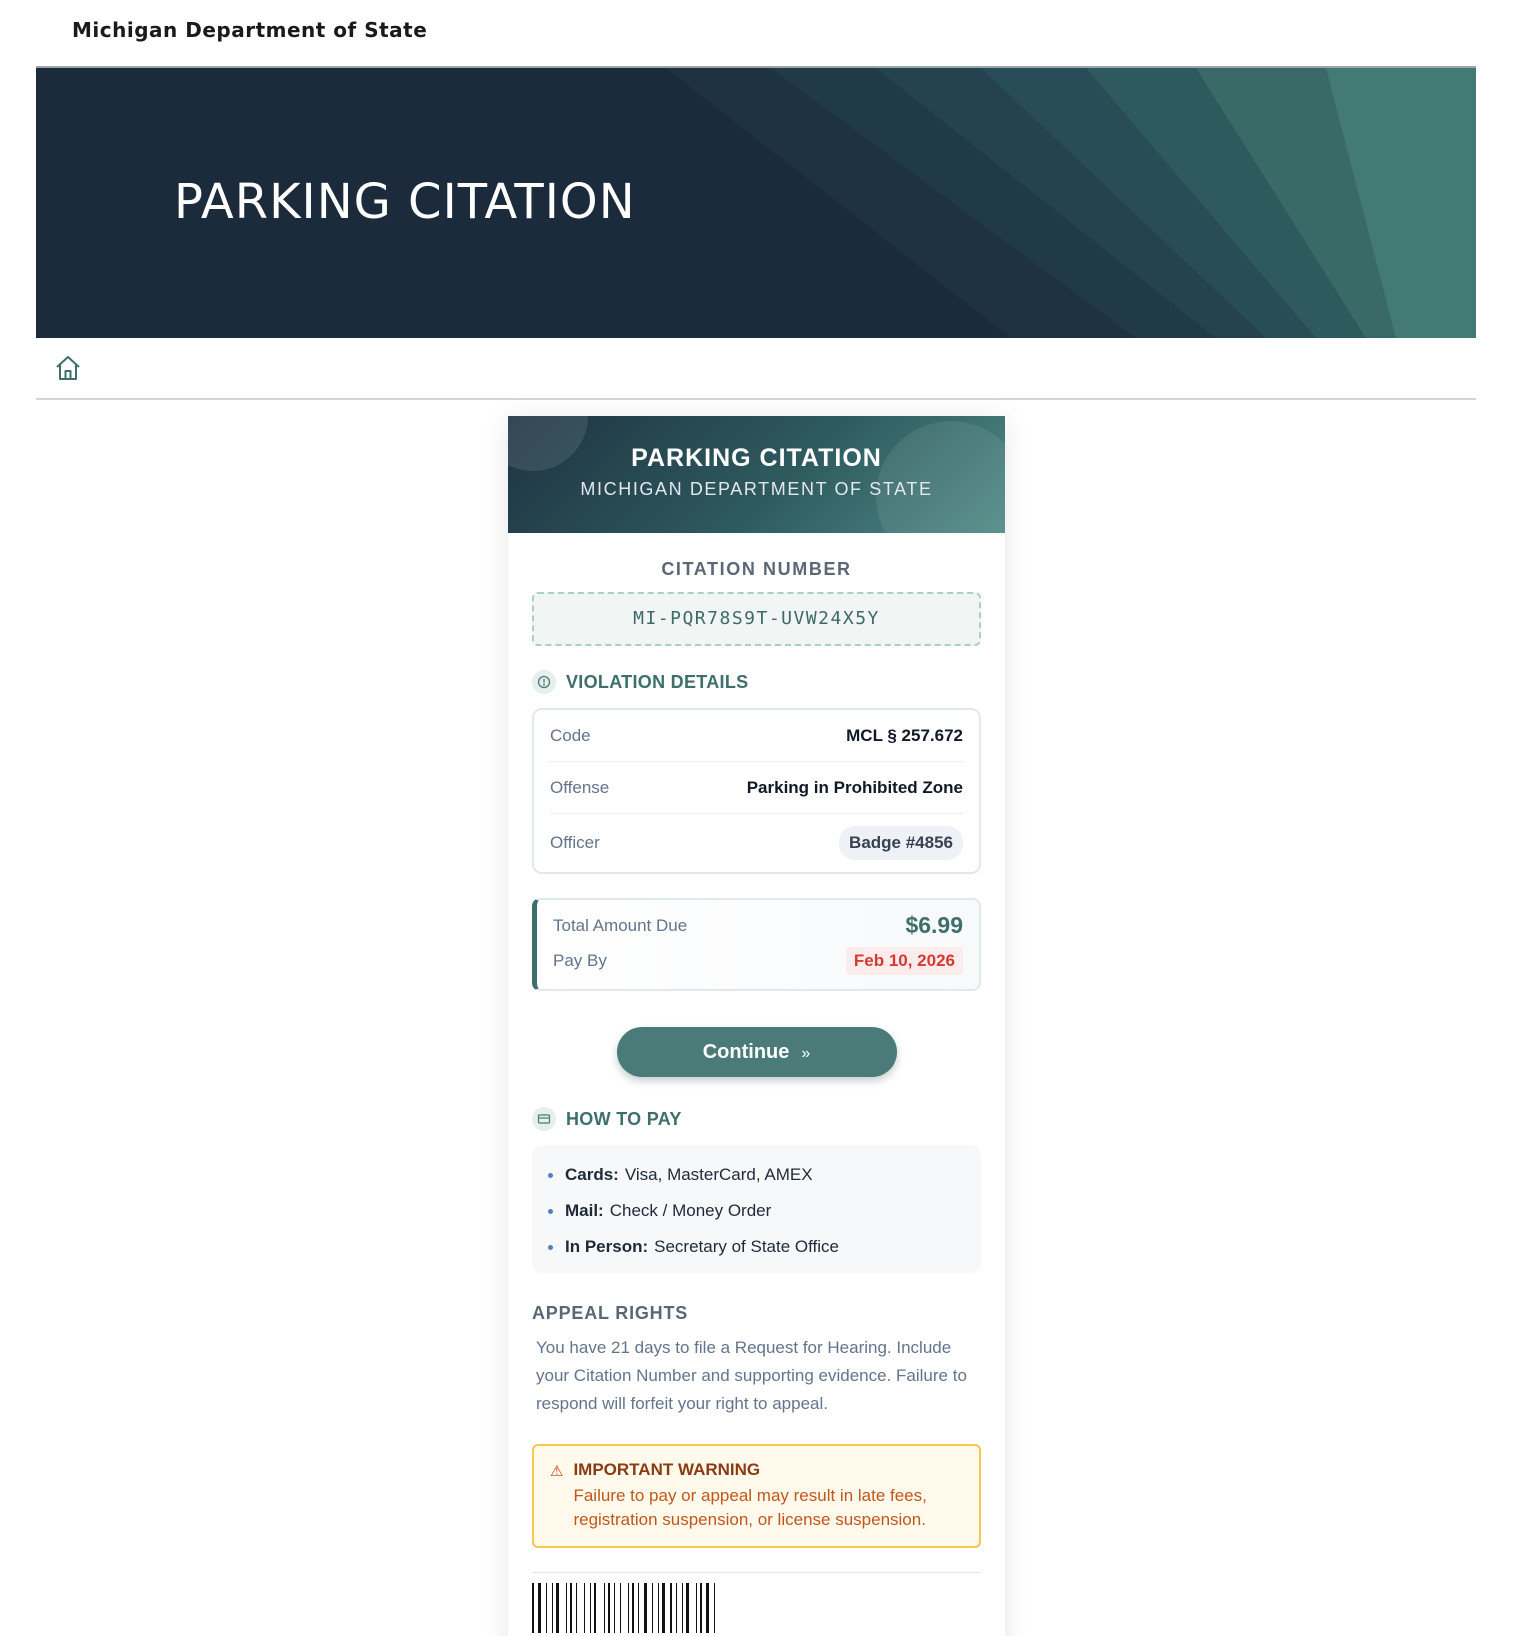 This screenshot has height=1636, width=1532. Describe the element at coordinates (756, 1119) in the screenshot. I see `how-to-pay-heading: HOW TO PAY` at that location.